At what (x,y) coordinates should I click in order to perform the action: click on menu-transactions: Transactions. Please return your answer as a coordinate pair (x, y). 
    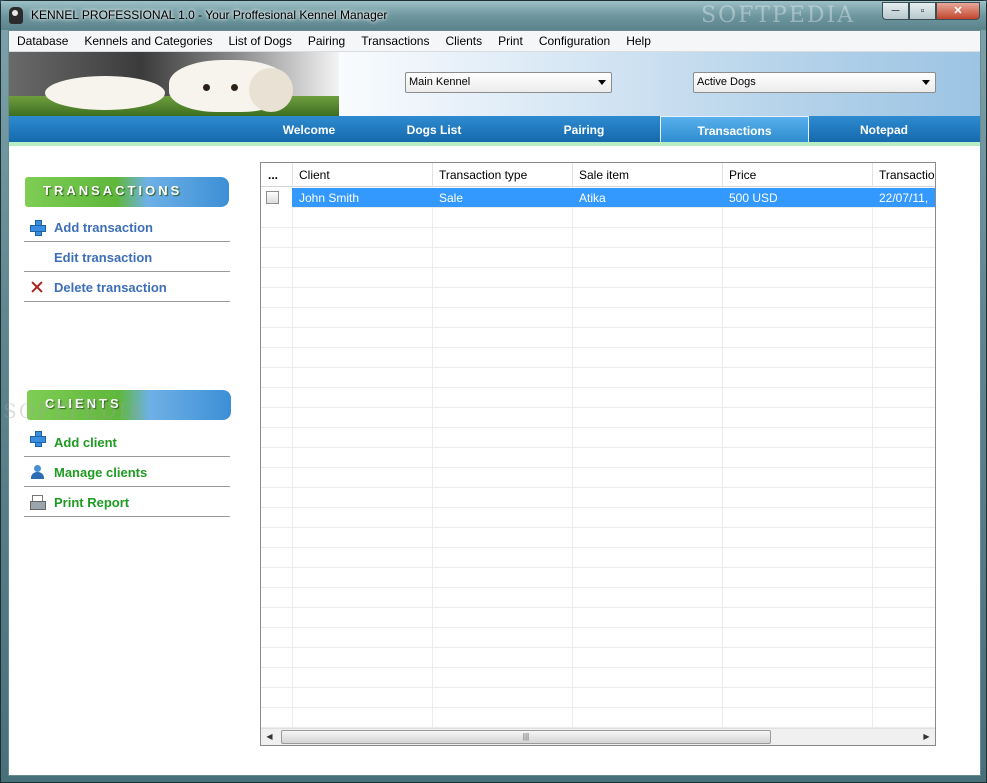
    Looking at the image, I should click on (395, 41).